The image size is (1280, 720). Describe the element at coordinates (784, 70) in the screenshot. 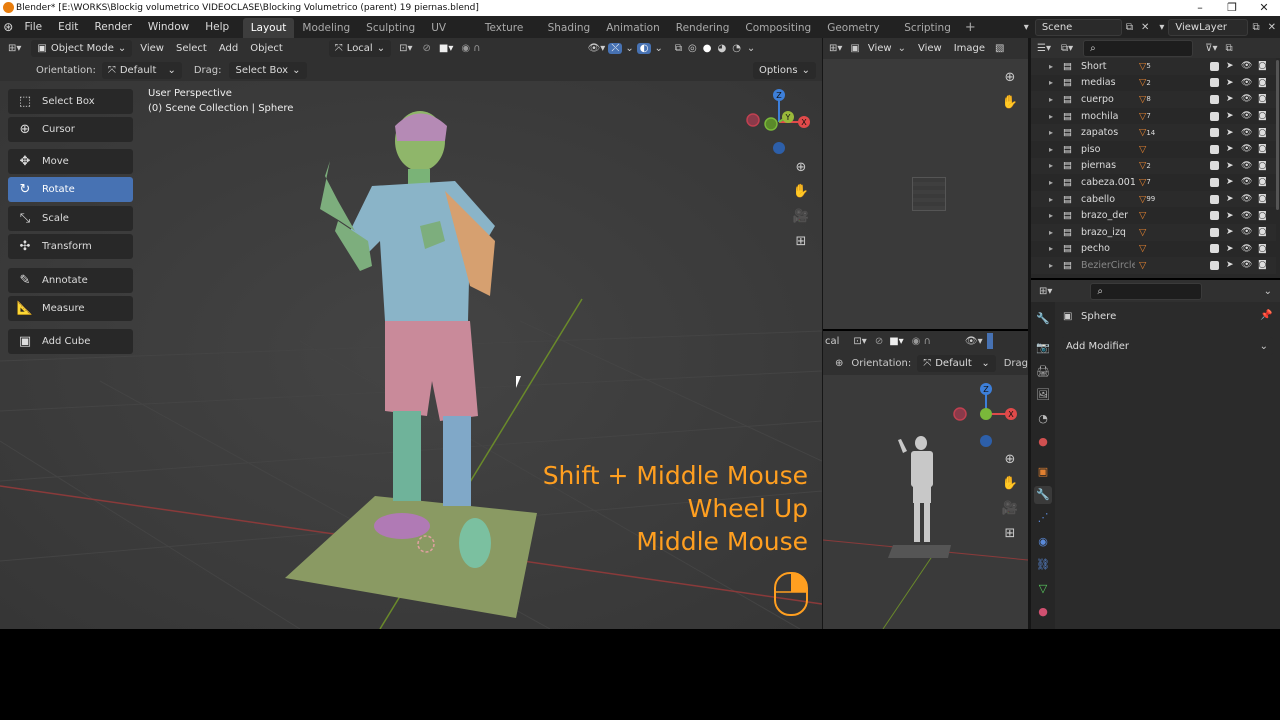

I see `options-dropdown: Options ⌄` at that location.